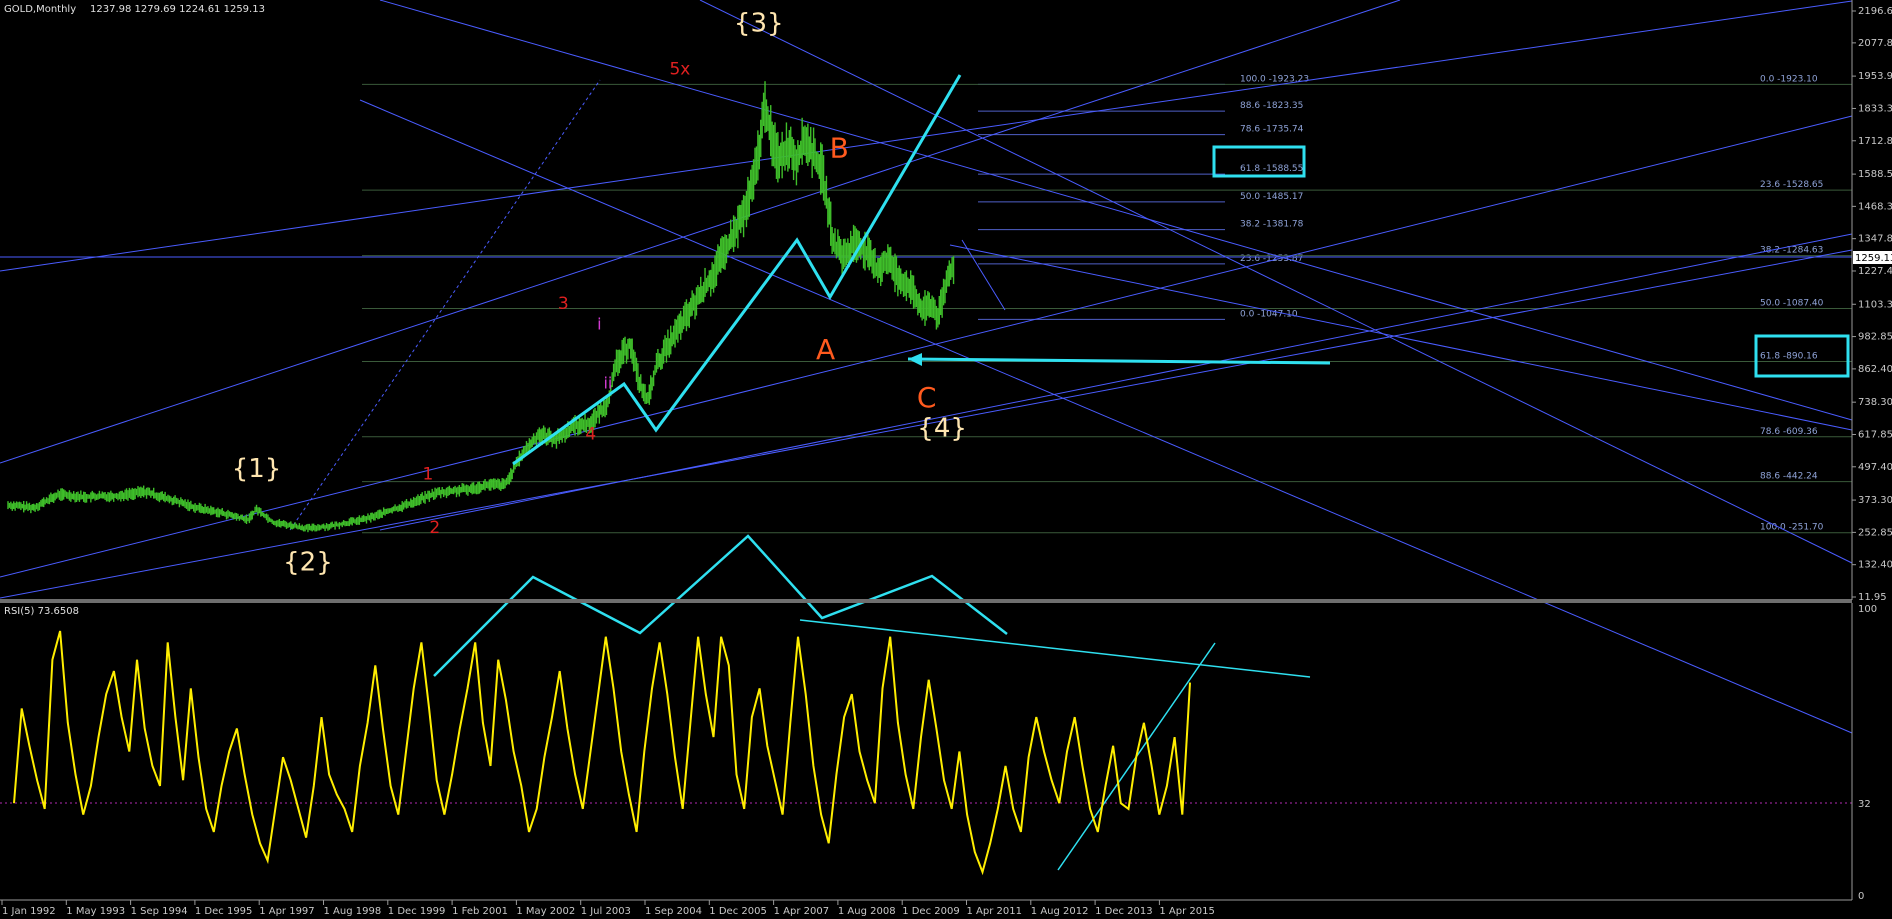  Describe the element at coordinates (1789, 477) in the screenshot. I see `fib-level-label: 88.6 -442.24` at that location.